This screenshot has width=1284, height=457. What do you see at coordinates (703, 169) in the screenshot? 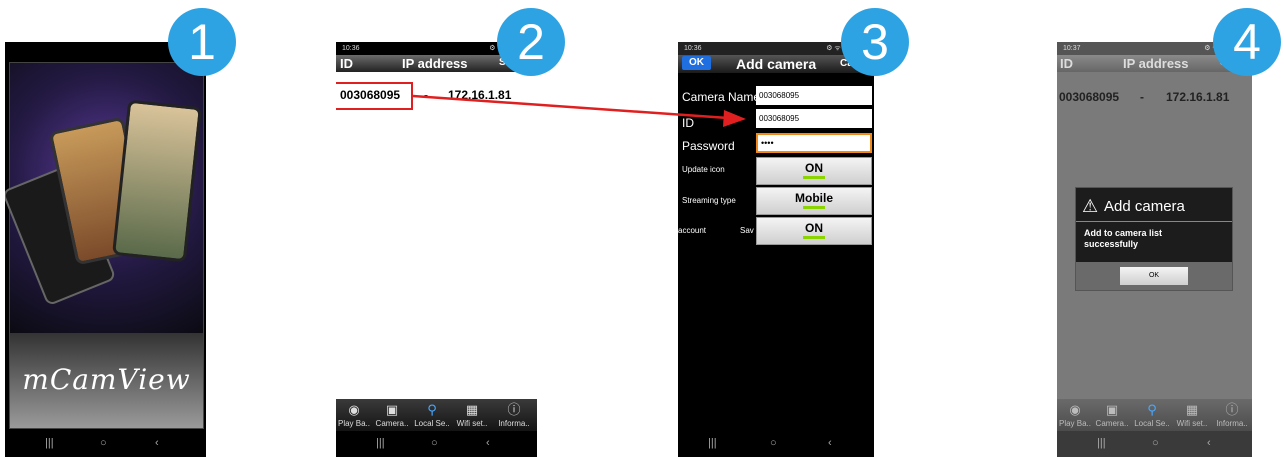
I see `update-icon-label: Update icon` at bounding box center [703, 169].